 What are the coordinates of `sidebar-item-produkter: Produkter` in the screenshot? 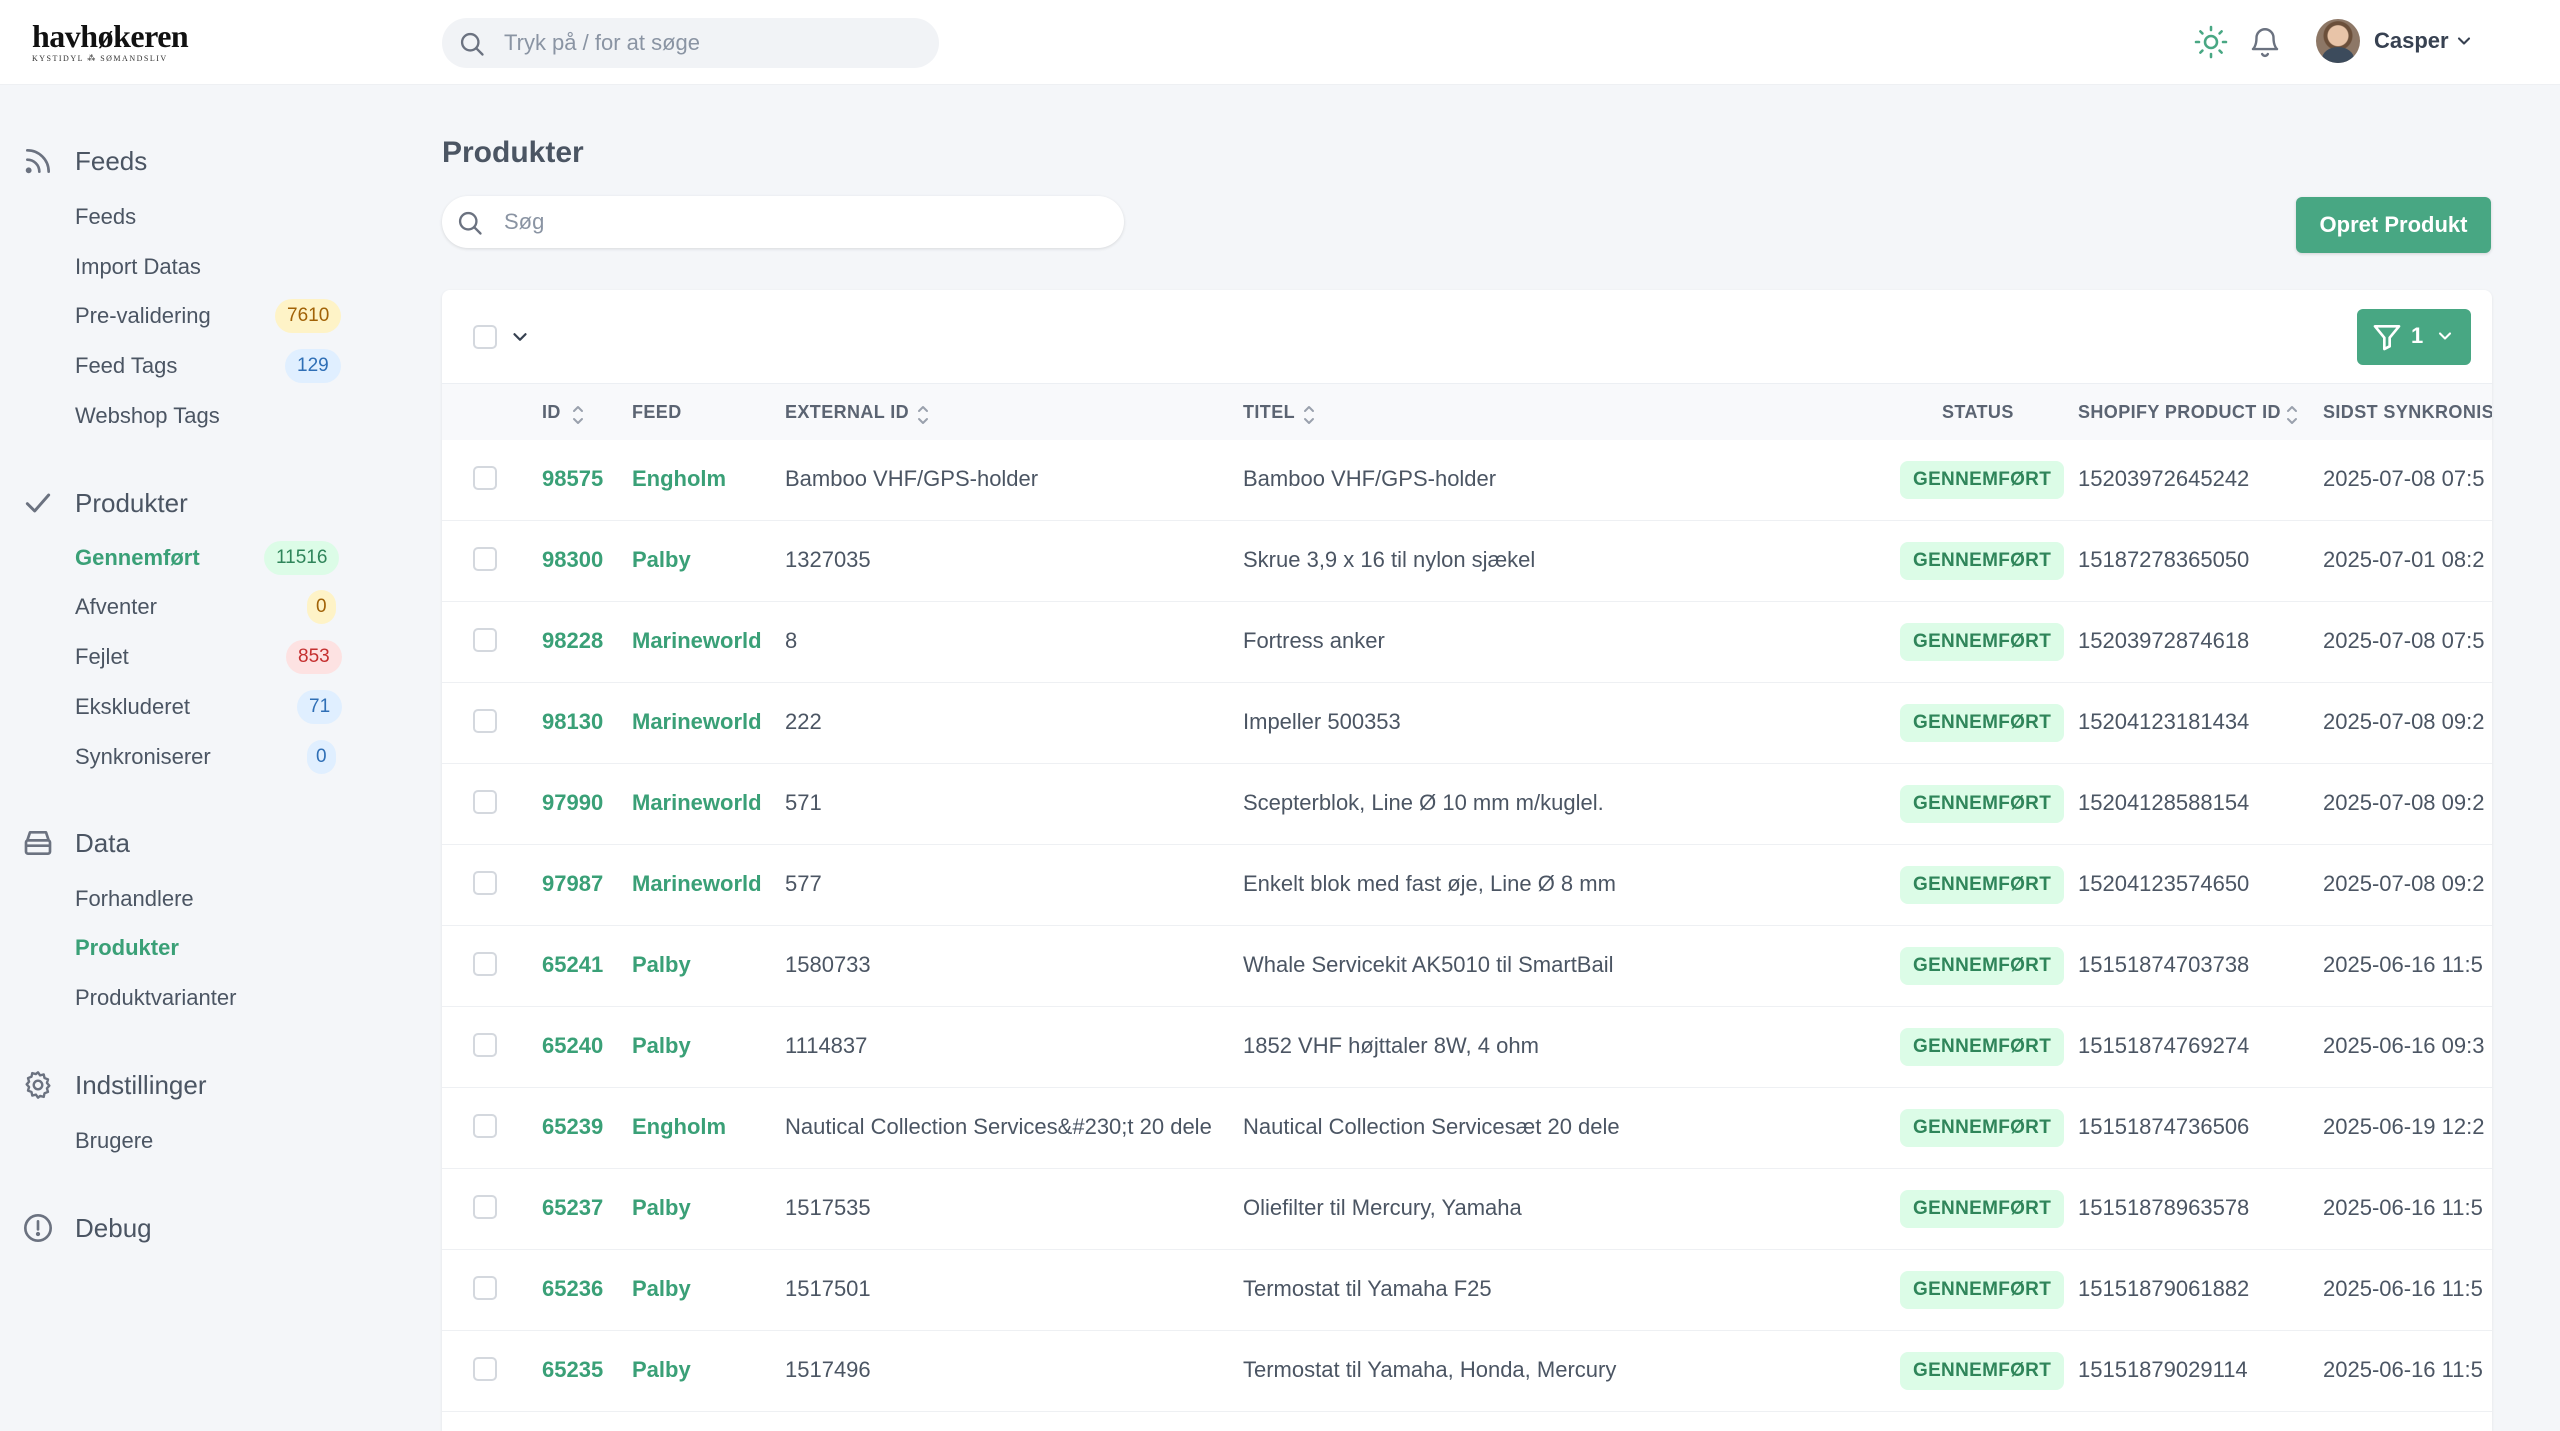 It's located at (210, 947).